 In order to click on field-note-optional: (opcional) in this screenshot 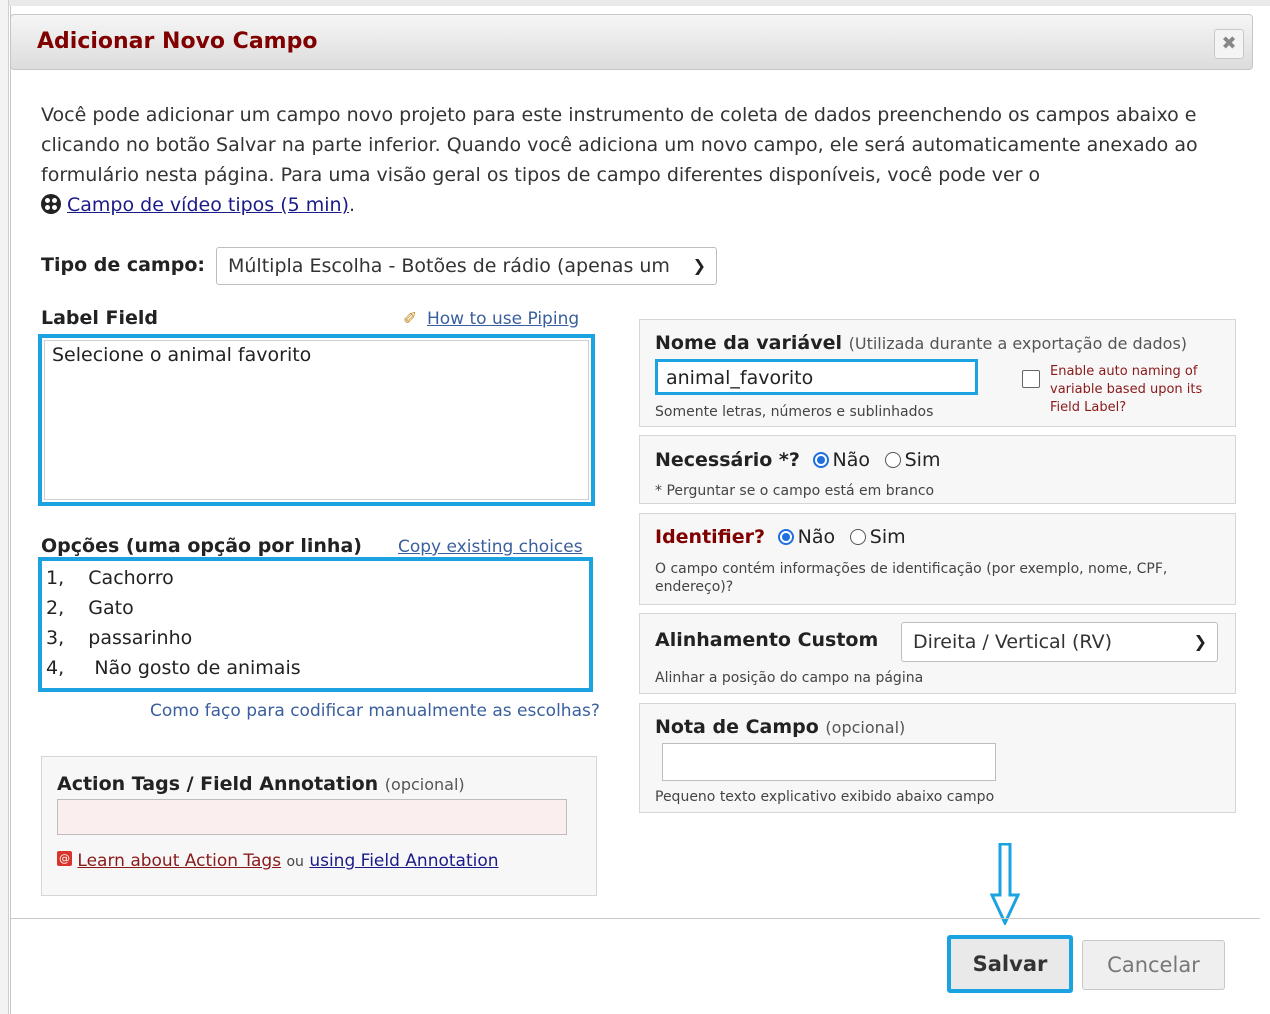, I will do `click(865, 727)`.